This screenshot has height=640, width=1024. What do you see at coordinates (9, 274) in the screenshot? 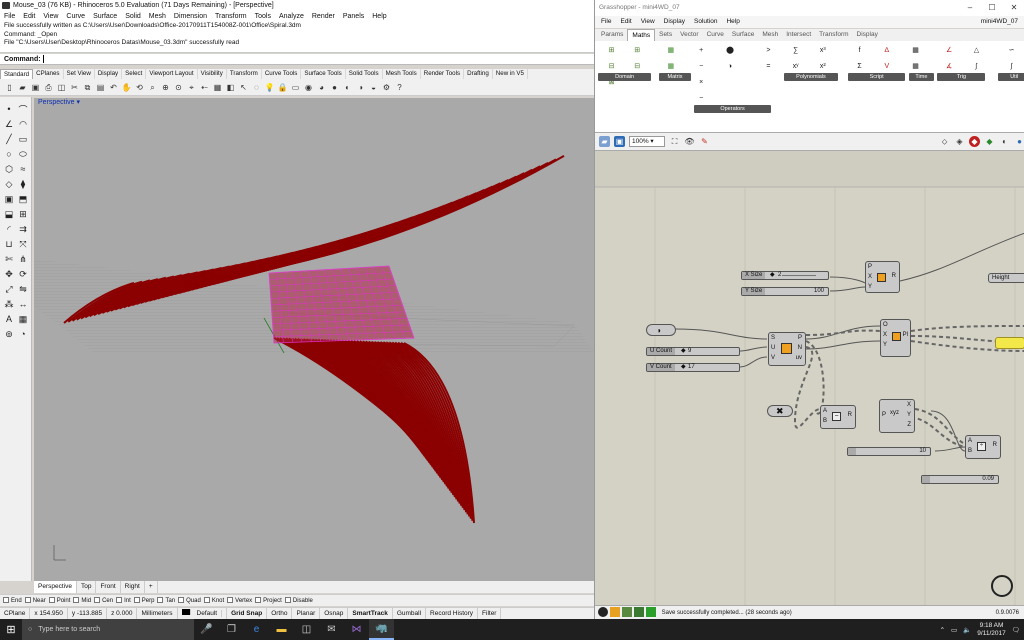
I see `move-icon: ✥` at bounding box center [9, 274].